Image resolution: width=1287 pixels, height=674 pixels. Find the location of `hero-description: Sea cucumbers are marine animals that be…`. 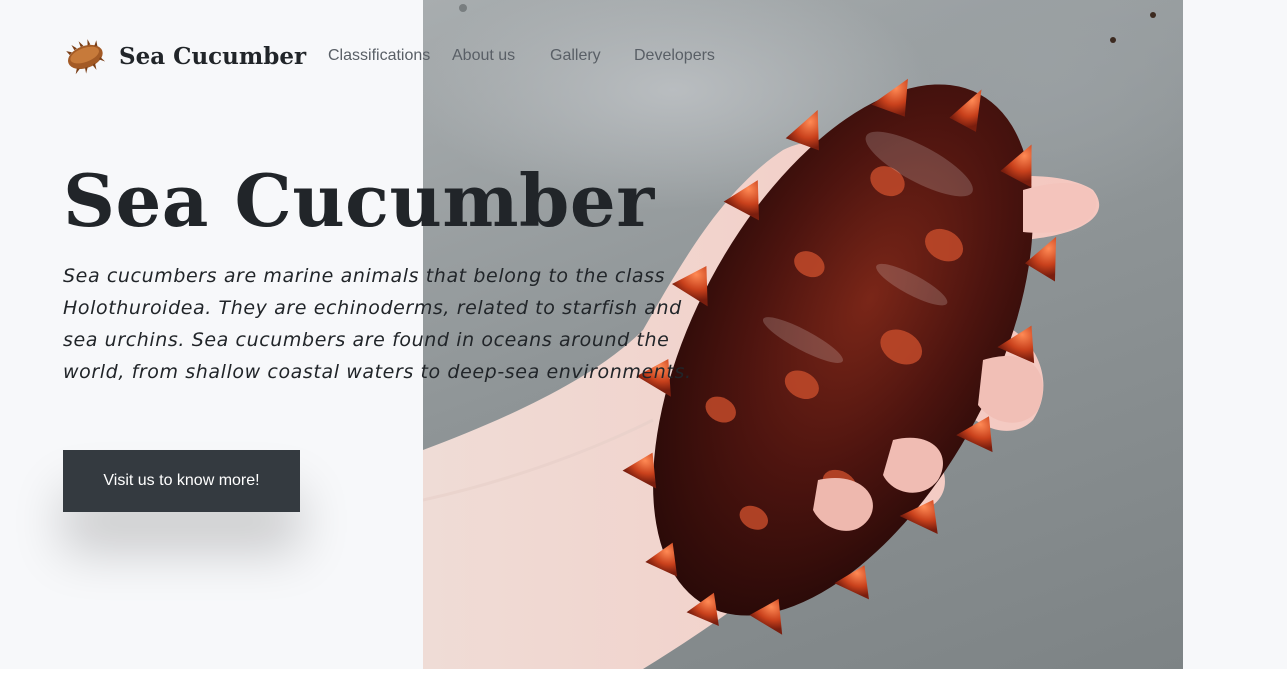

hero-description: Sea cucumbers are marine animals that be… is located at coordinates (377, 324).